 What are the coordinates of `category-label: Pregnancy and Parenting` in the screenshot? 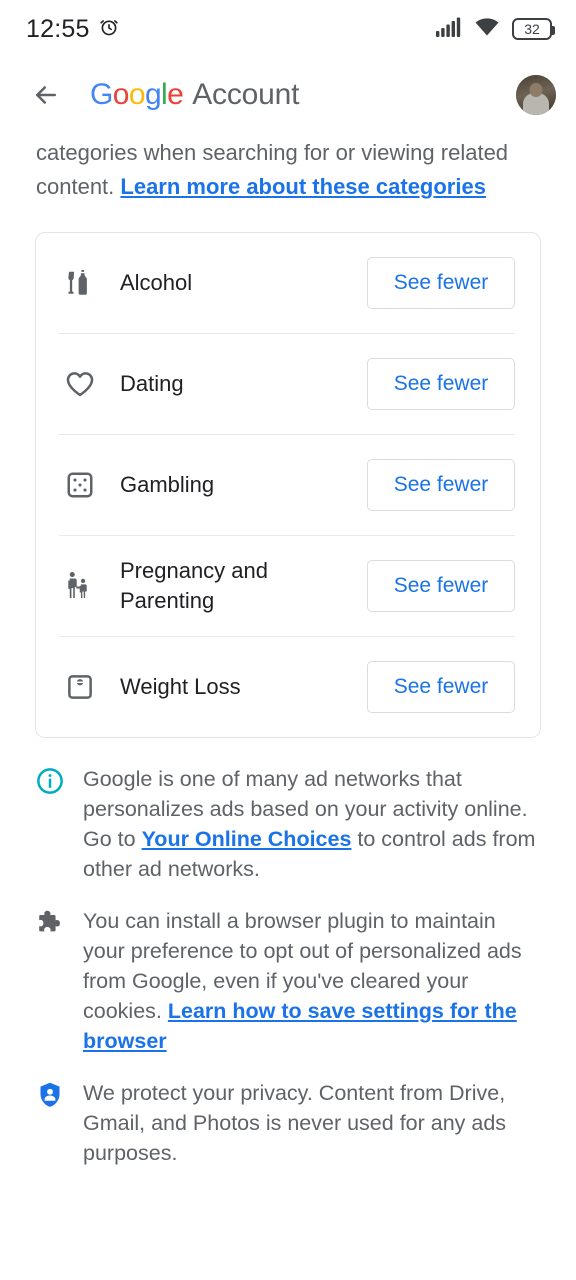 It's located at (194, 585).